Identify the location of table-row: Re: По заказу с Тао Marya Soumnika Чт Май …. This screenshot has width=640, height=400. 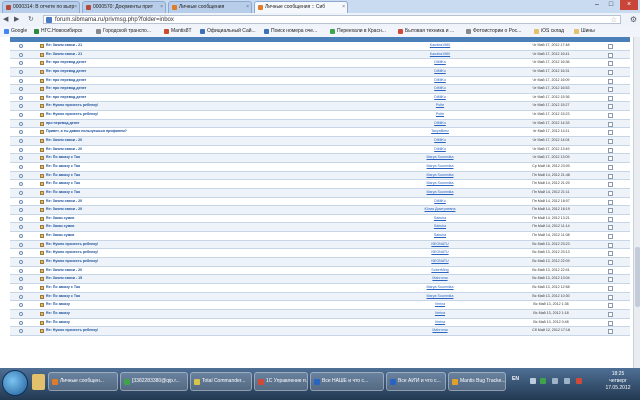
(320, 158).